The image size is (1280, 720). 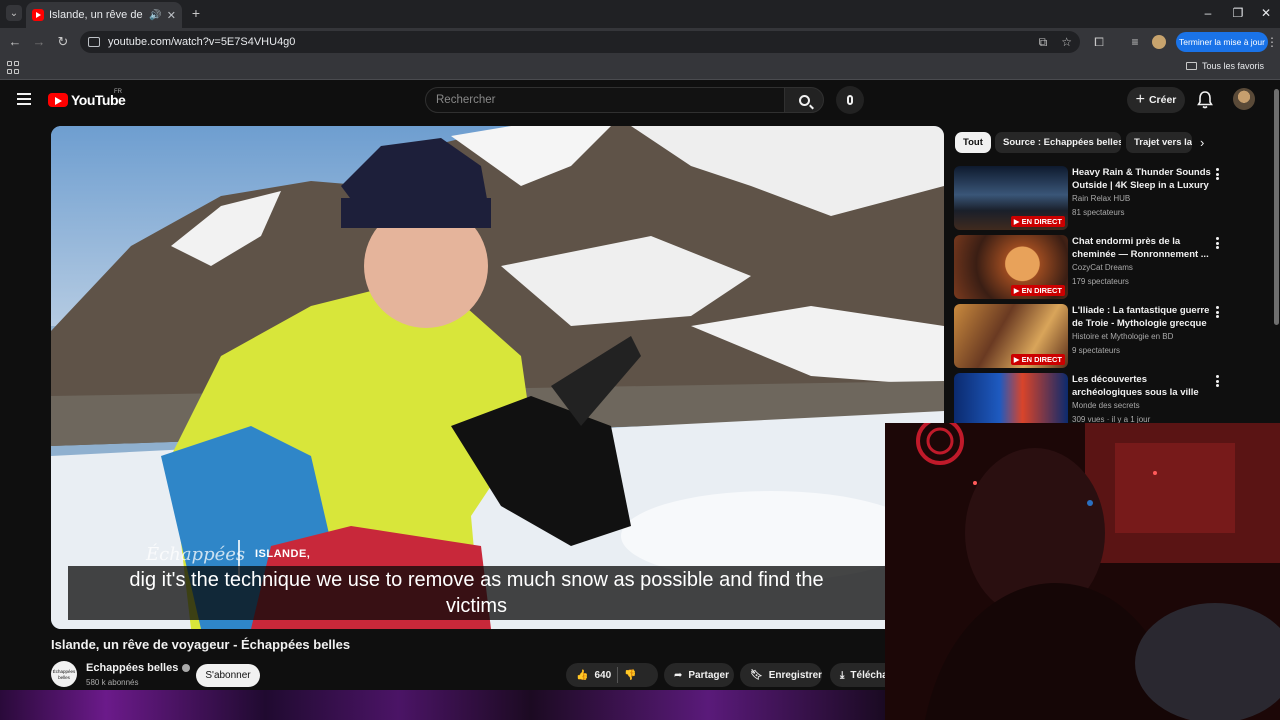 I want to click on restore-icon: ❐, so click(x=1238, y=13).